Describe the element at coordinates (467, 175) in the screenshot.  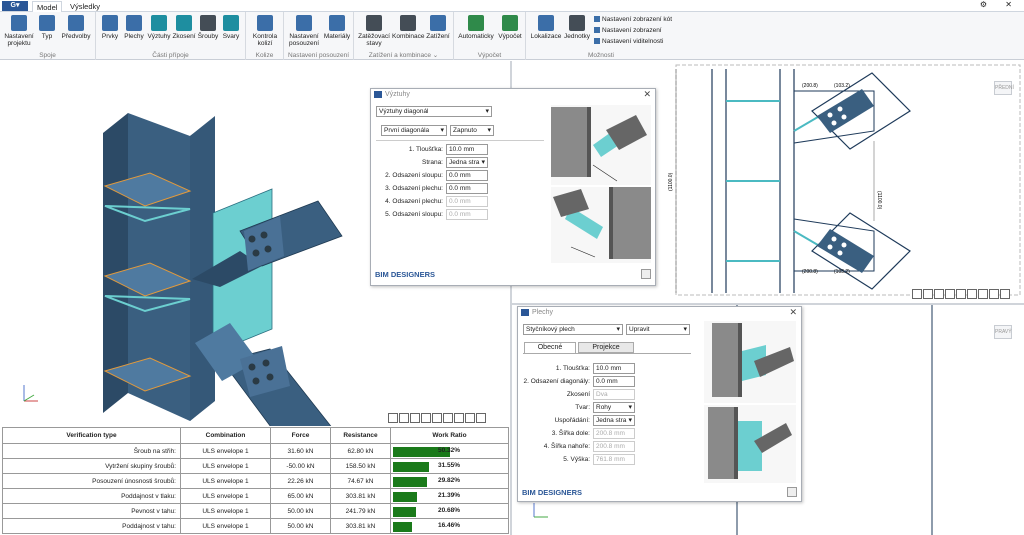
I see `column-offset-input: 0.0 mm` at that location.